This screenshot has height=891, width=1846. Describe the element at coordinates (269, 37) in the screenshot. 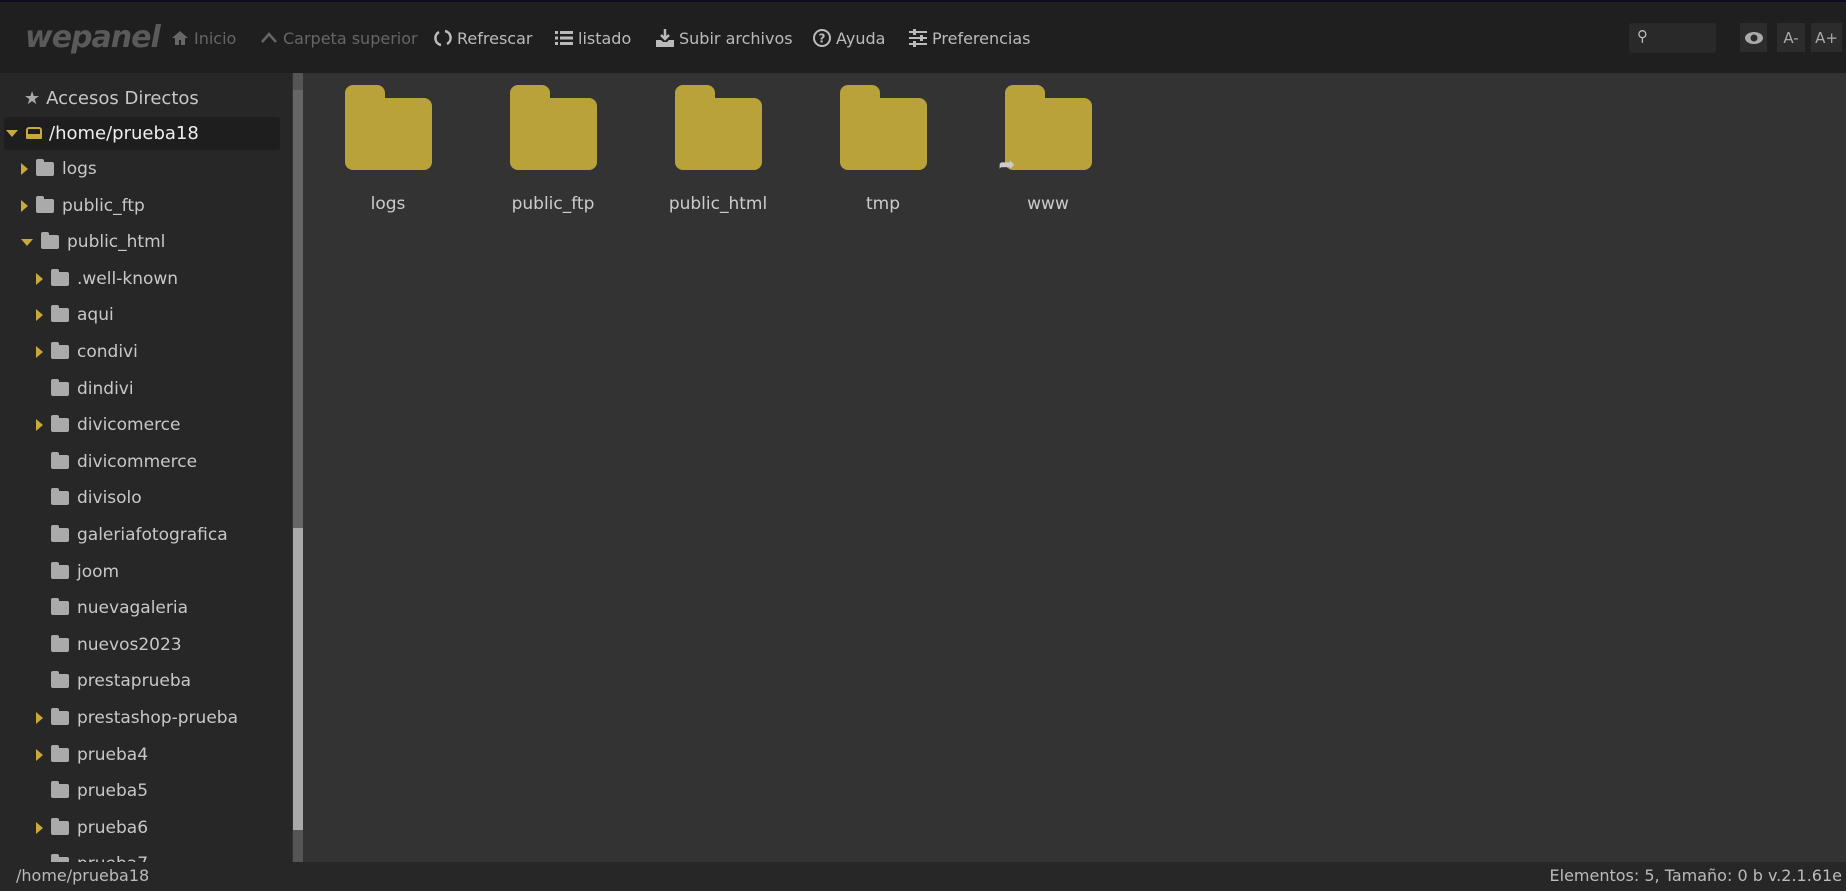

I see `chevron-up-icon` at that location.